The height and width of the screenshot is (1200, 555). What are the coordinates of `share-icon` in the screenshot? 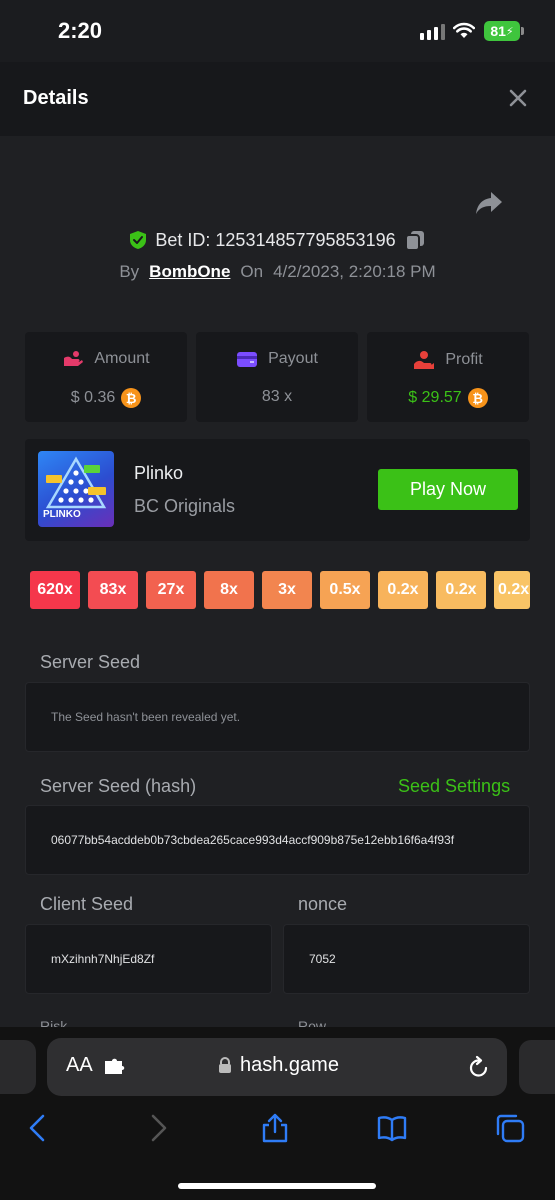 It's located at (489, 203).